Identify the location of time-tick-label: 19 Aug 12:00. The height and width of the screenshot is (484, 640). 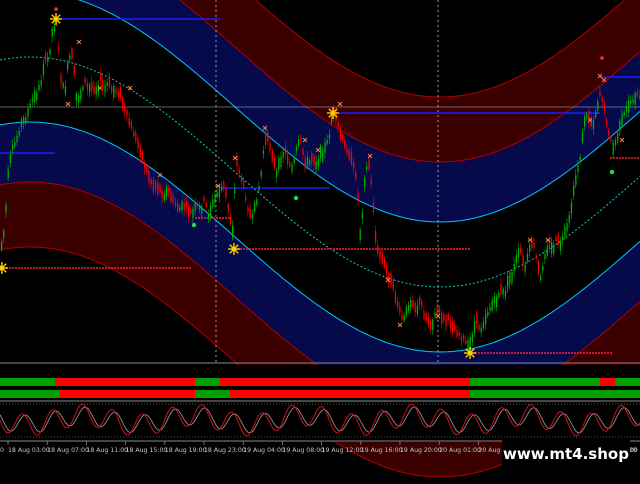
(343, 450).